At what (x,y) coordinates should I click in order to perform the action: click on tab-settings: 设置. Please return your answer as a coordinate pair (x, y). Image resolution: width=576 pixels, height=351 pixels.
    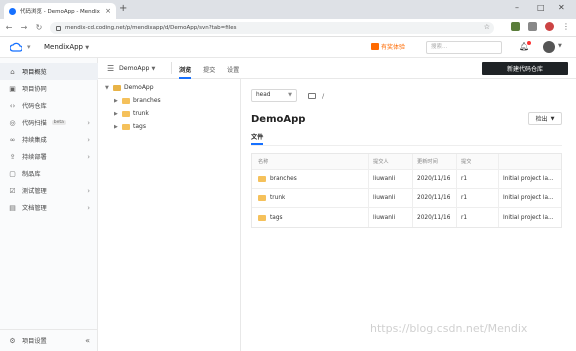
    Looking at the image, I should click on (233, 69).